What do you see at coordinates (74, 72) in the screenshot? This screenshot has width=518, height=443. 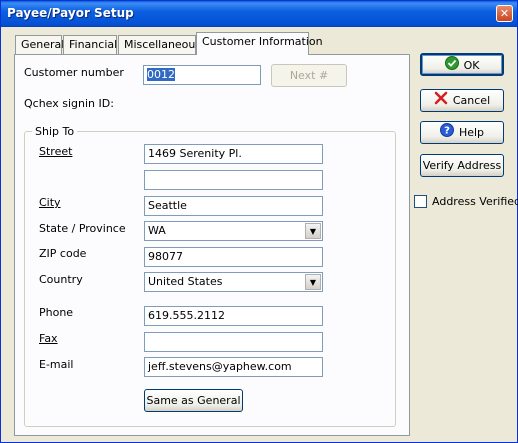 I see `customer-number-label: Customer number` at bounding box center [74, 72].